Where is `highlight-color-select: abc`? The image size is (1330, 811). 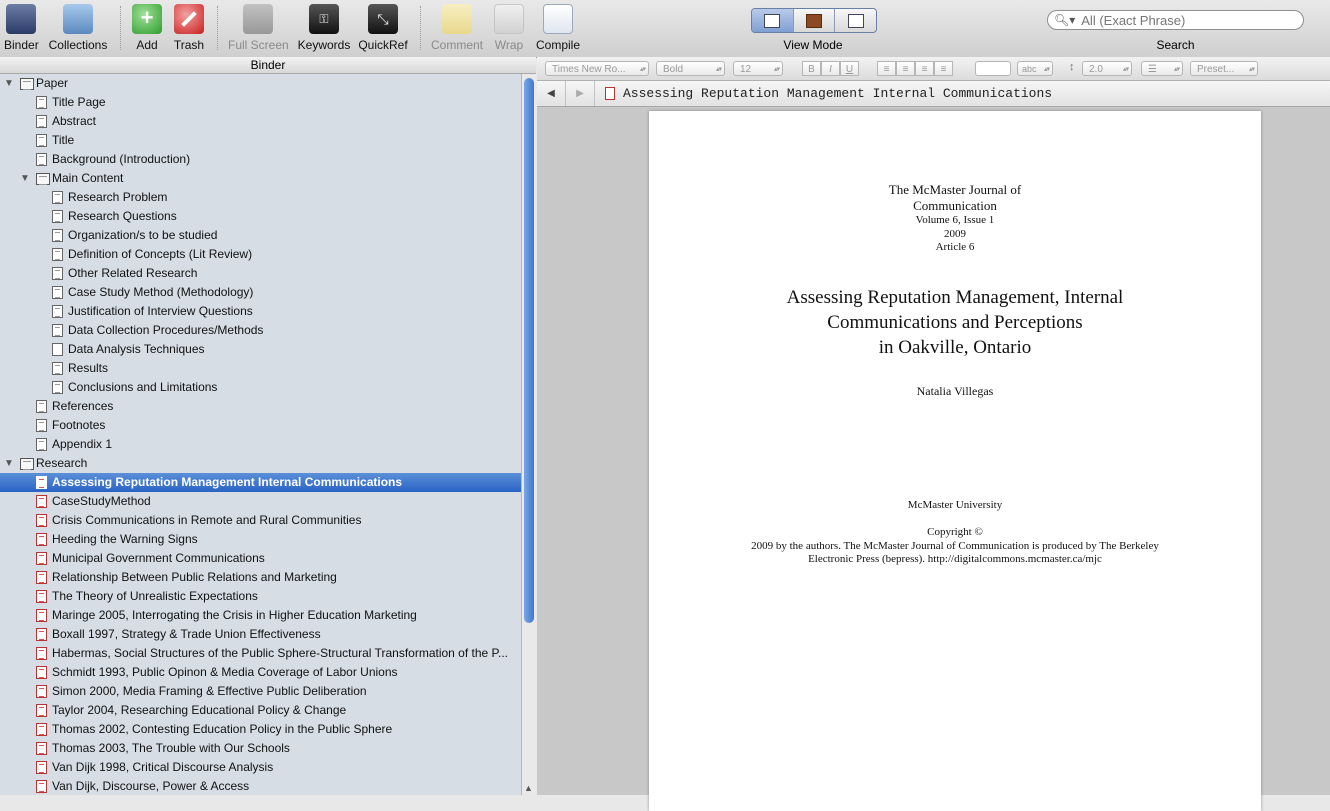 highlight-color-select: abc is located at coordinates (1035, 69).